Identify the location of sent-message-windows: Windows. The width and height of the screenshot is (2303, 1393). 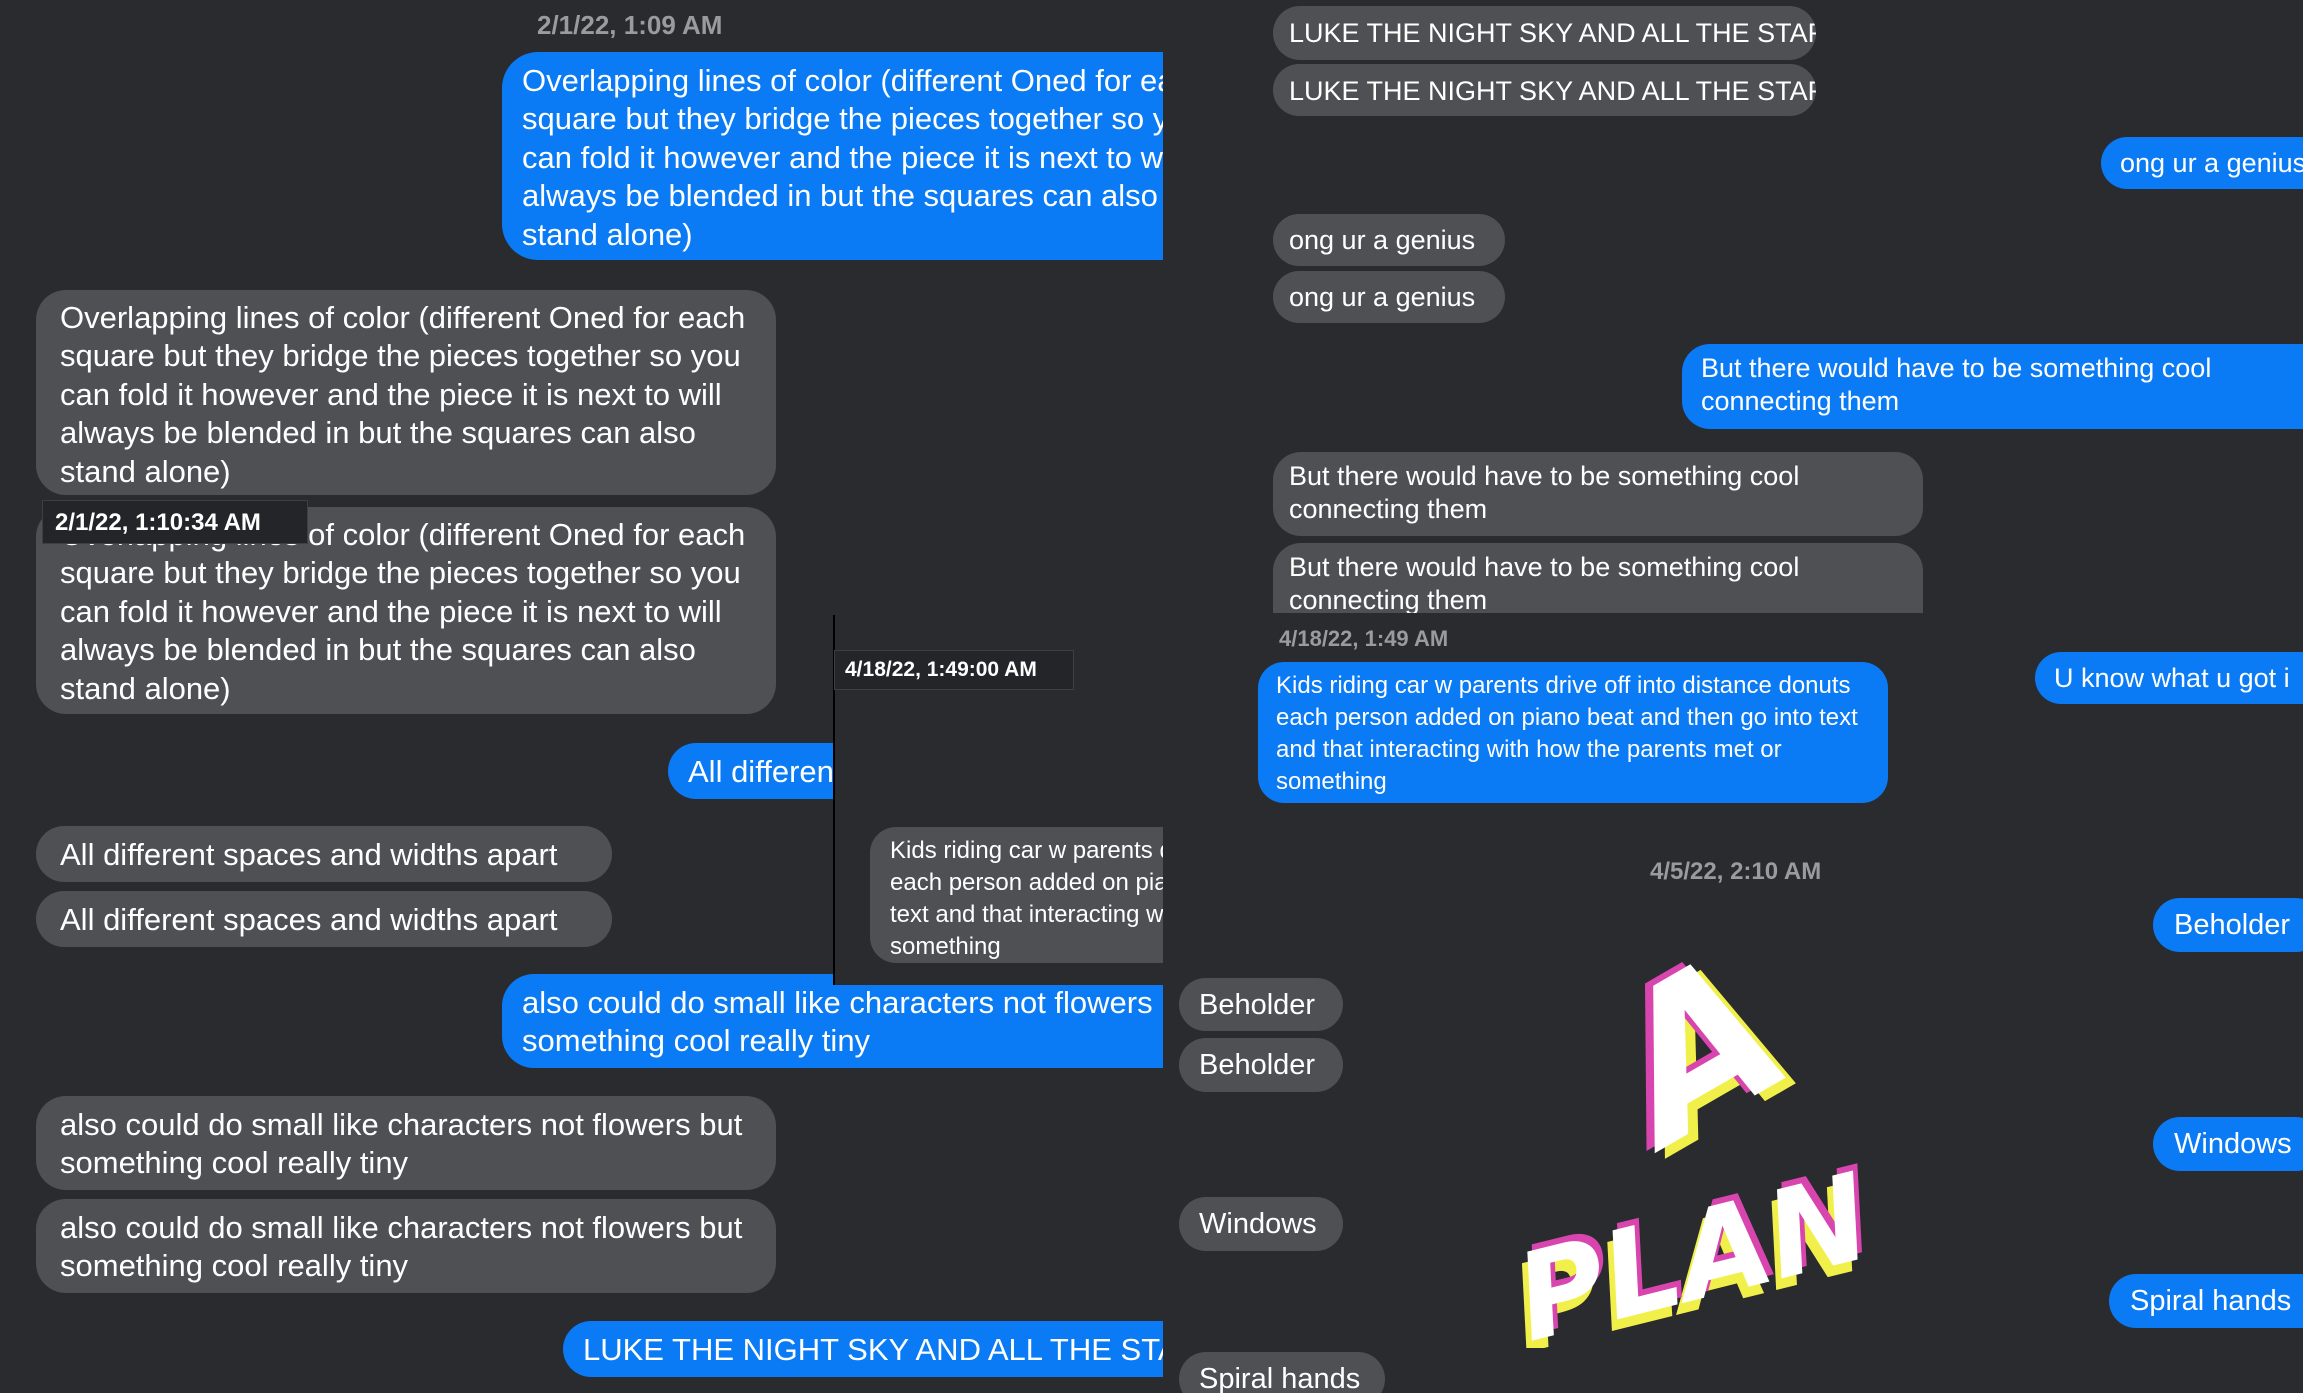
(2228, 1144).